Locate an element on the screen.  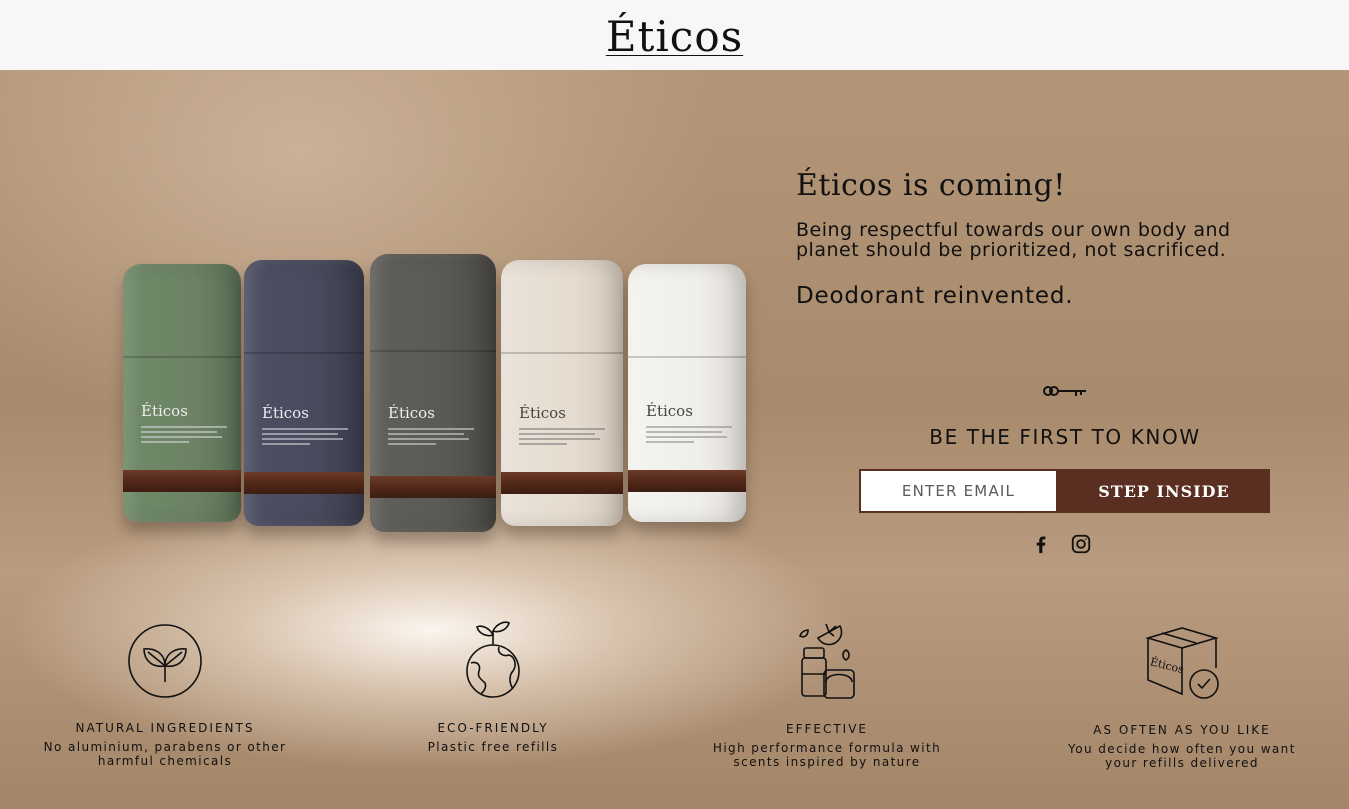
product-grey: Éticos is located at coordinates (433, 393).